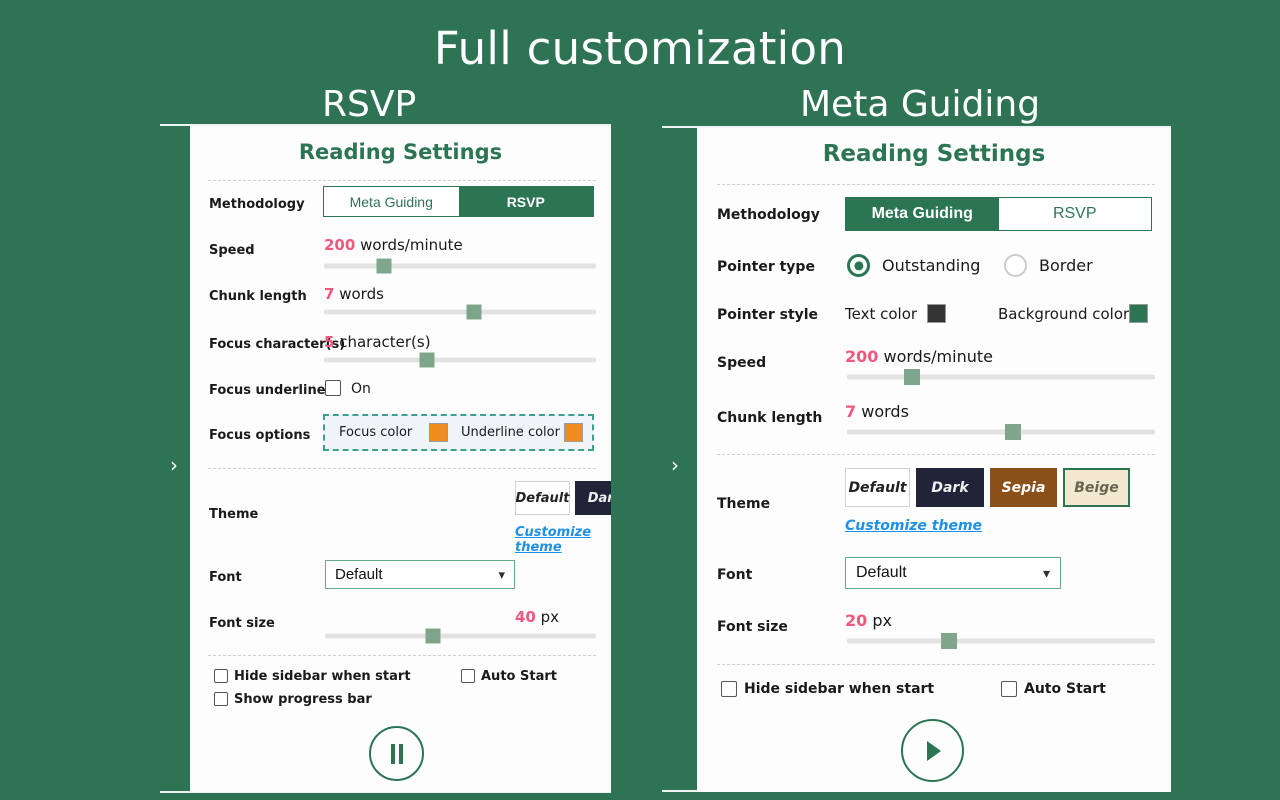 The height and width of the screenshot is (800, 1280). I want to click on focus-underline-checkbox-label: On, so click(361, 389).